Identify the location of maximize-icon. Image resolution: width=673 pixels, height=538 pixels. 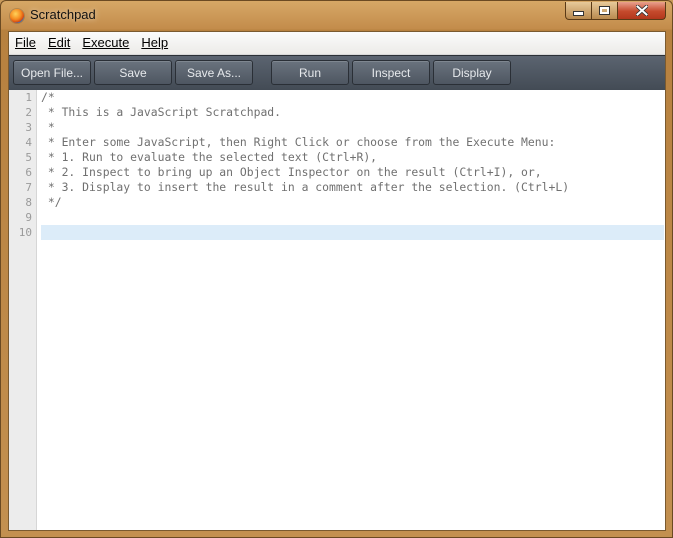
(604, 10).